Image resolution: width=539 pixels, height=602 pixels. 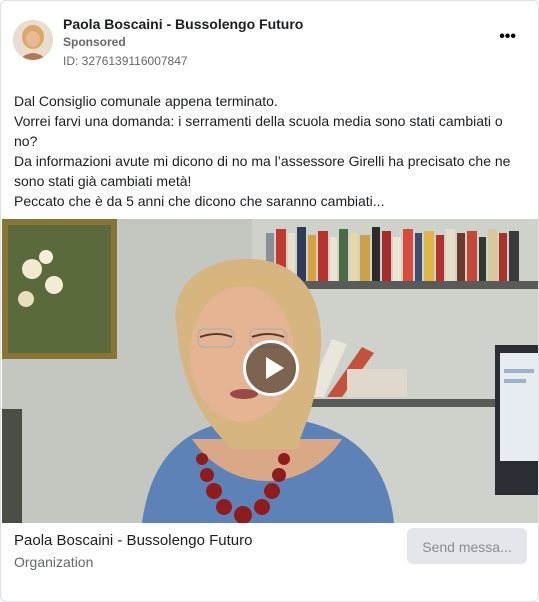 I want to click on more-options-icon: •••, so click(x=507, y=37).